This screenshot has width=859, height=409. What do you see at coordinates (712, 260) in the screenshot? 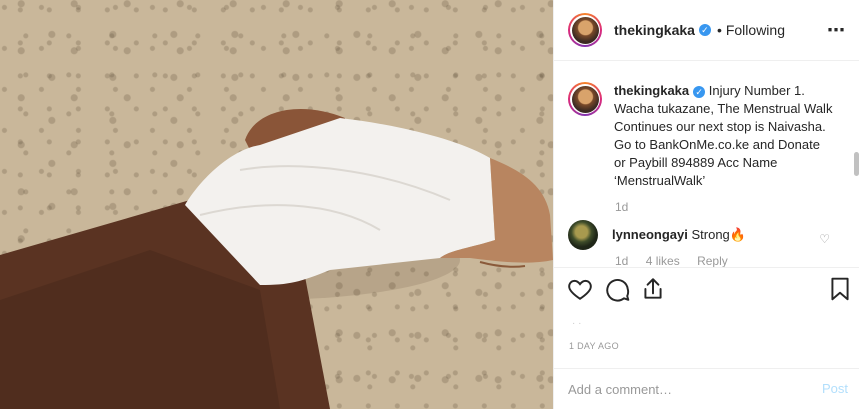
I see `reply-button: Reply` at bounding box center [712, 260].